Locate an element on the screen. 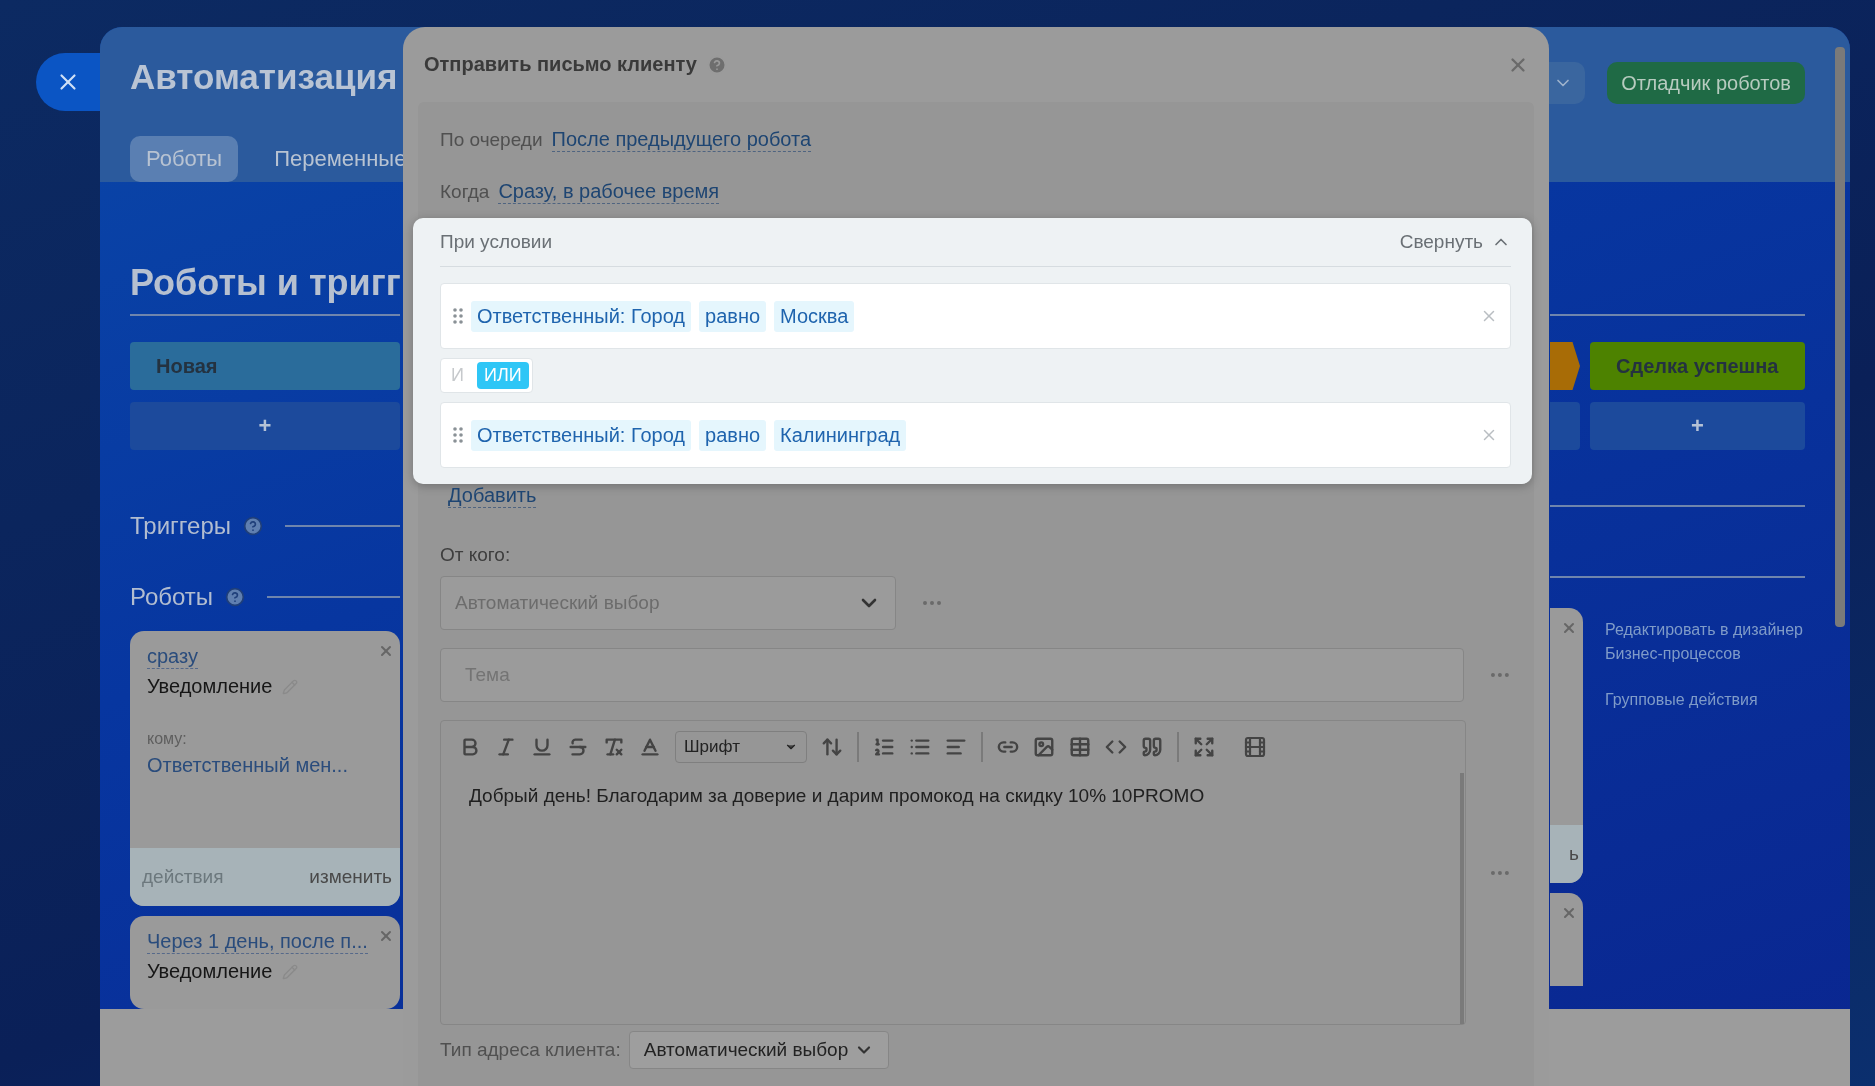  order-link: После предыдущего робота is located at coordinates (681, 140).